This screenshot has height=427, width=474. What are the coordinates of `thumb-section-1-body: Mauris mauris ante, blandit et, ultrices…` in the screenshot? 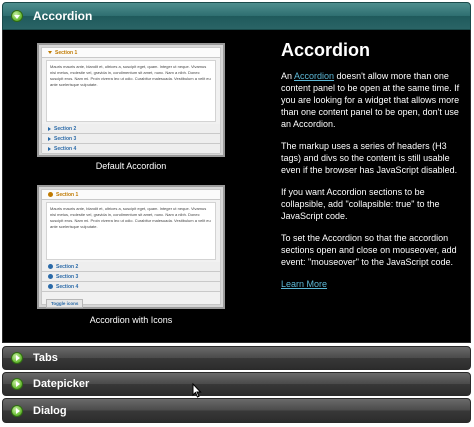 It's located at (131, 91).